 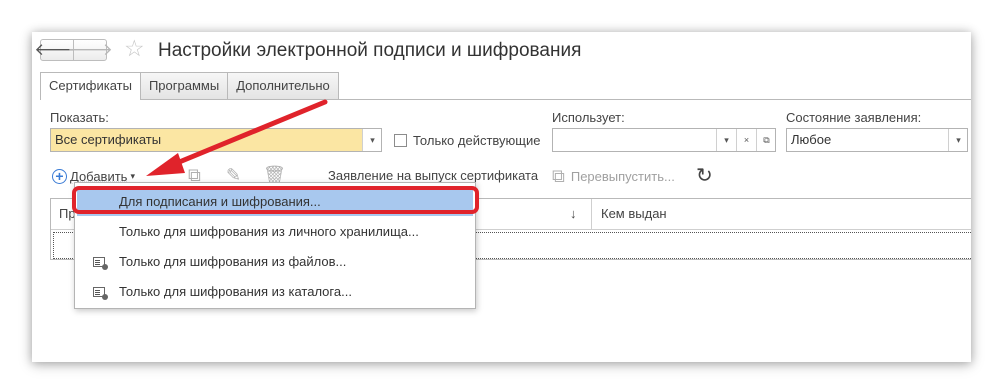 I want to click on uses-field: ▾ × ⧉, so click(x=664, y=140).